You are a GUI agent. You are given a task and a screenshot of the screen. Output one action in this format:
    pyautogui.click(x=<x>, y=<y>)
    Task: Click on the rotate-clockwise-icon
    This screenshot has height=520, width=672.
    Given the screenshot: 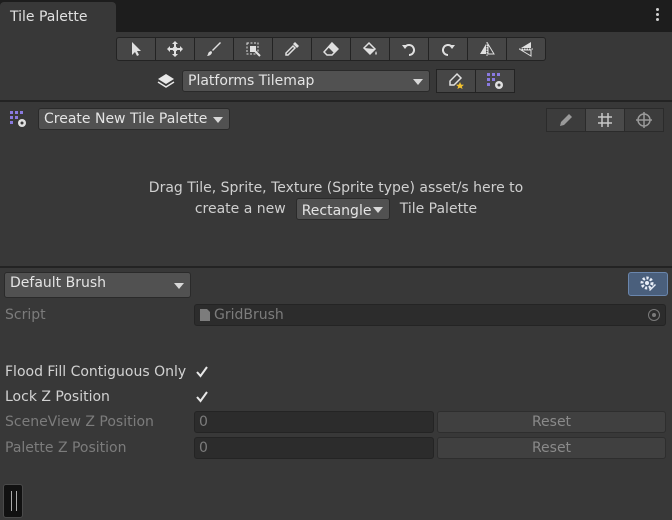 What is the action you would take?
    pyautogui.click(x=448, y=50)
    